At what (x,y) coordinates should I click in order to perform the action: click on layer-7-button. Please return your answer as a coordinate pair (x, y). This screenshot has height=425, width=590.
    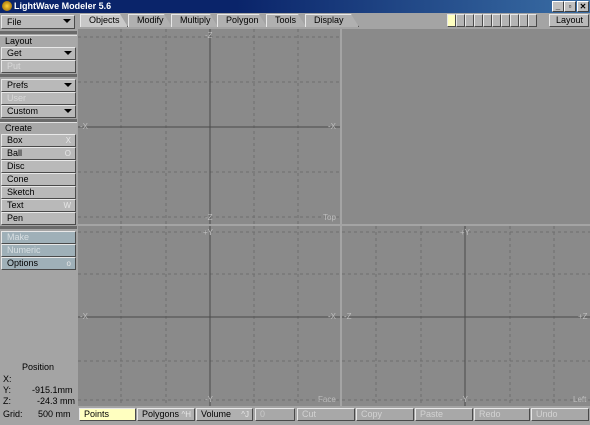
    Looking at the image, I should click on (505, 20).